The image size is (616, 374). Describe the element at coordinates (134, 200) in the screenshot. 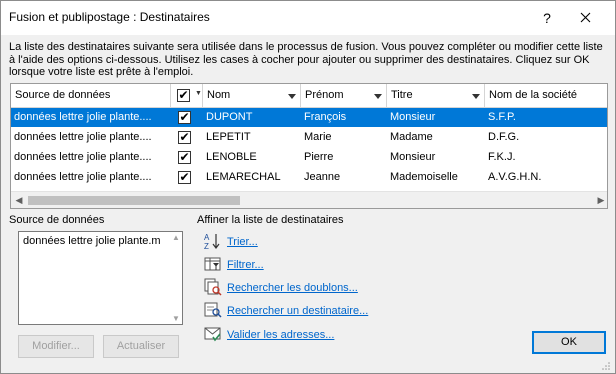

I see `scroll-thumb` at that location.